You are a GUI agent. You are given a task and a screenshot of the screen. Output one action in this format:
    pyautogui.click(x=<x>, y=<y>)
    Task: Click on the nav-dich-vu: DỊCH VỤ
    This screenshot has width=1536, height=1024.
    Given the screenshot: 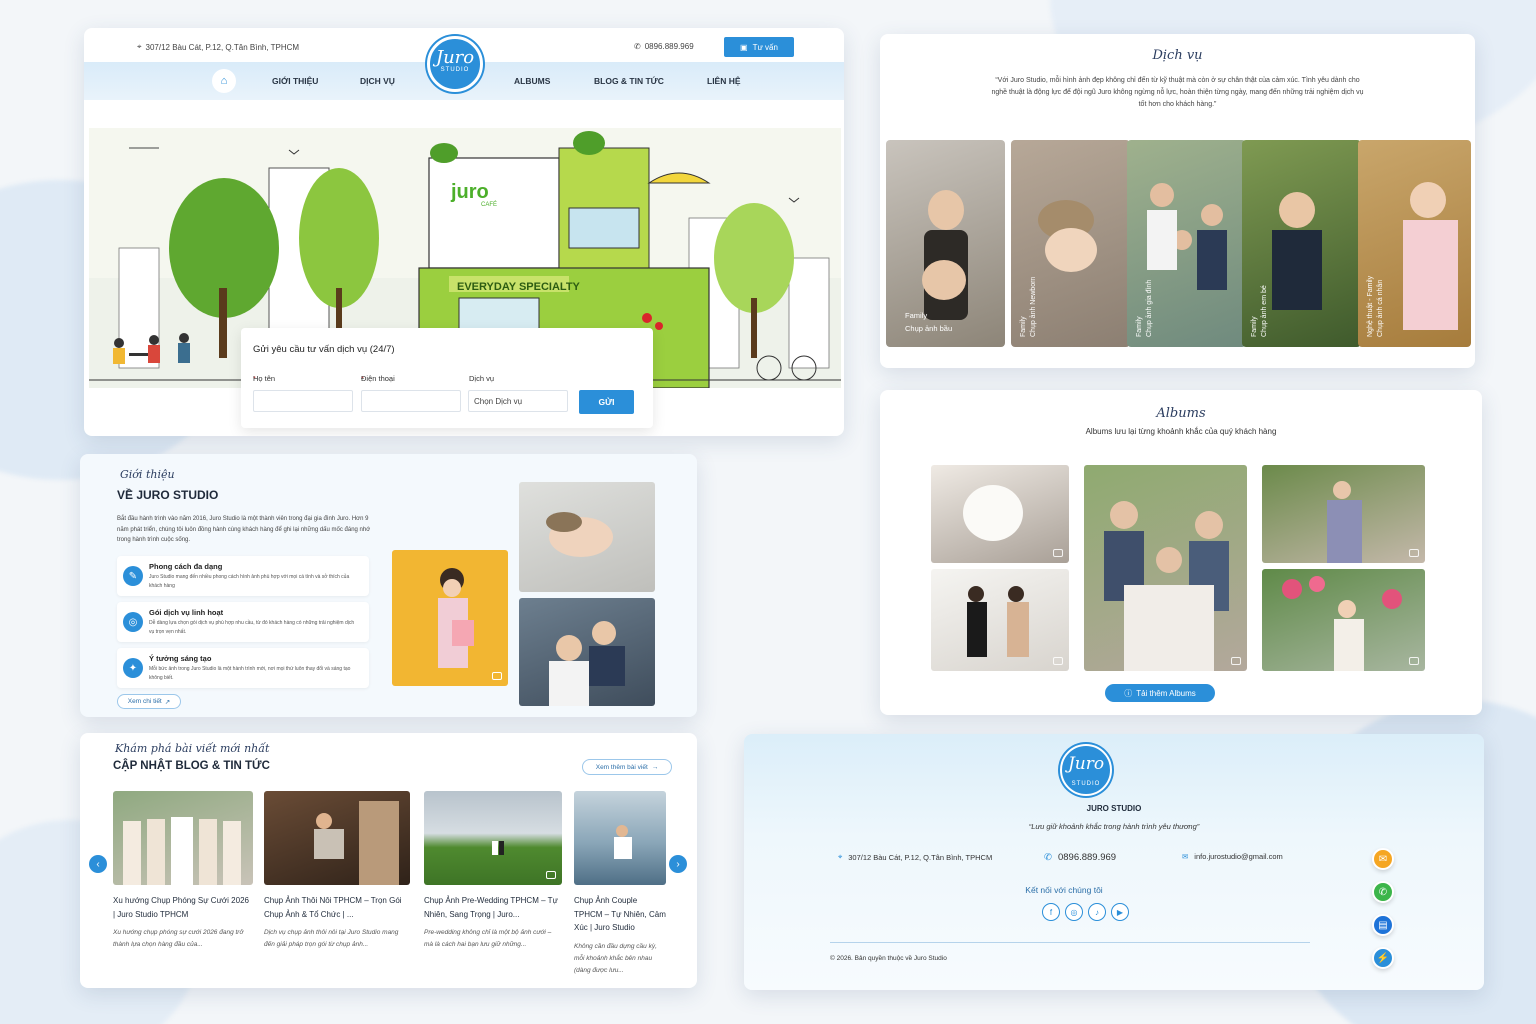 What is the action you would take?
    pyautogui.click(x=377, y=81)
    